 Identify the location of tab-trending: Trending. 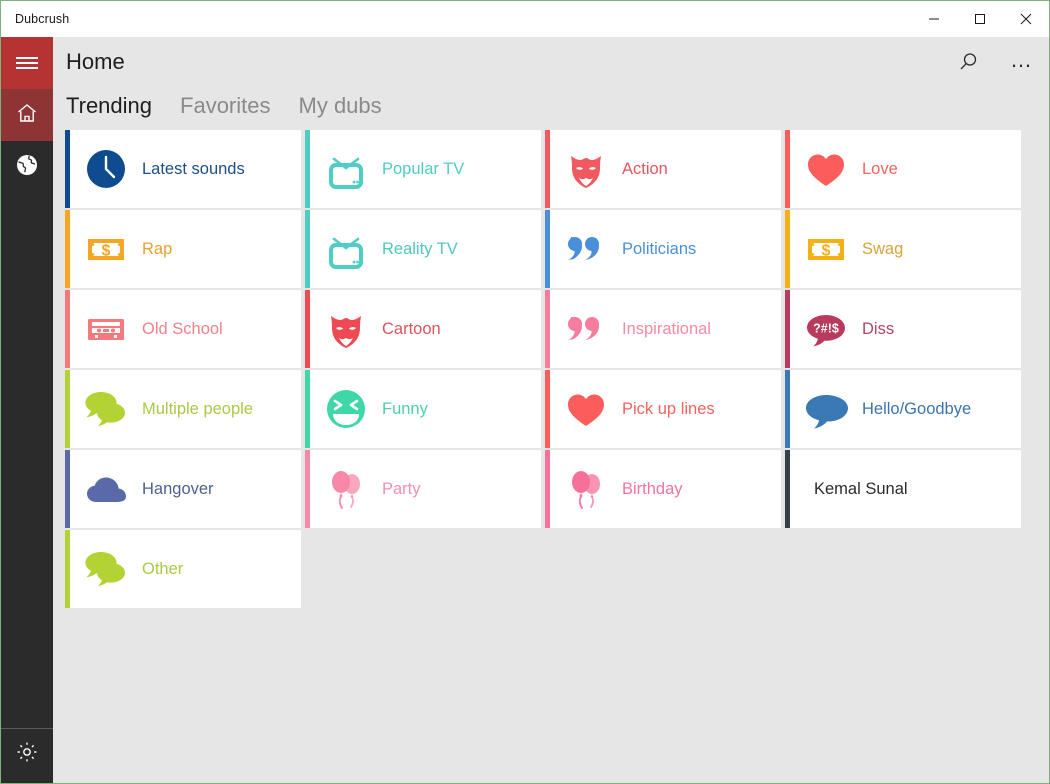
(109, 106).